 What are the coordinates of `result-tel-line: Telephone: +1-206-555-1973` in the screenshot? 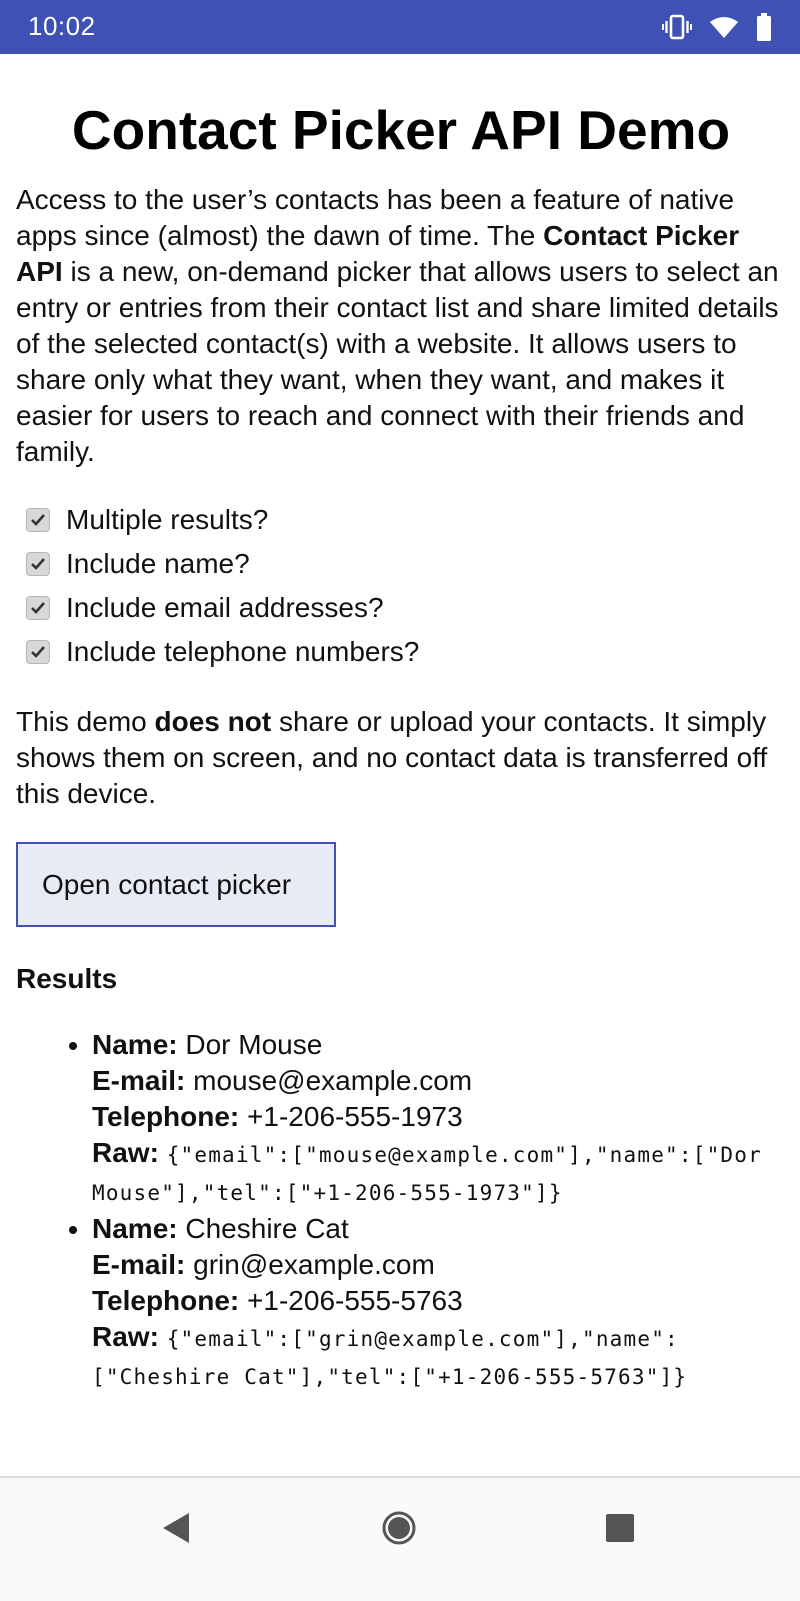 It's located at (439, 1117).